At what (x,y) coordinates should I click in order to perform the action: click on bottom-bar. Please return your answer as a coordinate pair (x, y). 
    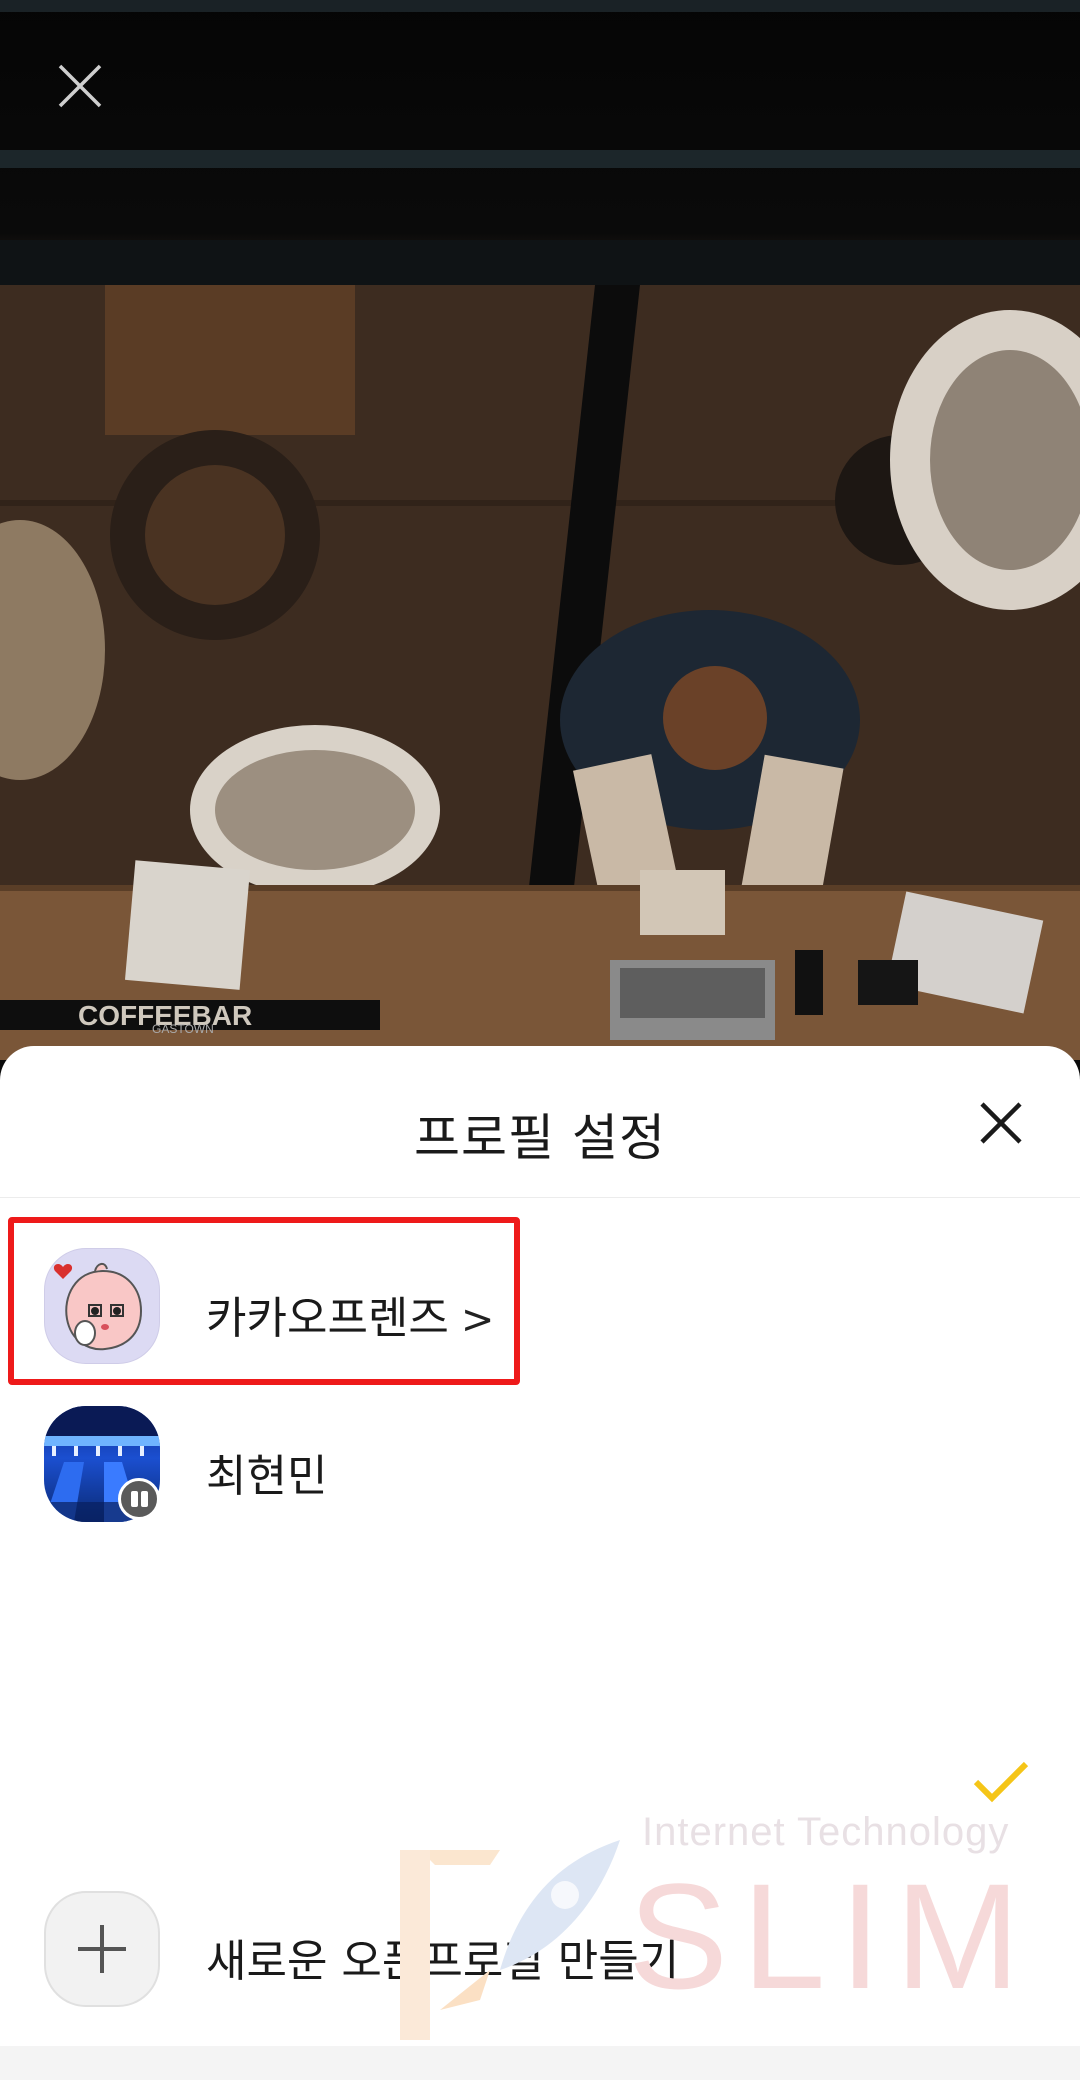
    Looking at the image, I should click on (540, 2063).